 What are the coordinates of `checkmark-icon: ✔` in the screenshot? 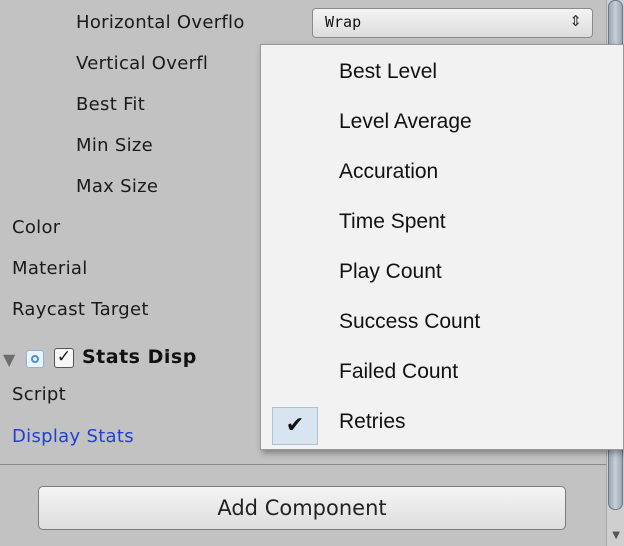 It's located at (295, 426).